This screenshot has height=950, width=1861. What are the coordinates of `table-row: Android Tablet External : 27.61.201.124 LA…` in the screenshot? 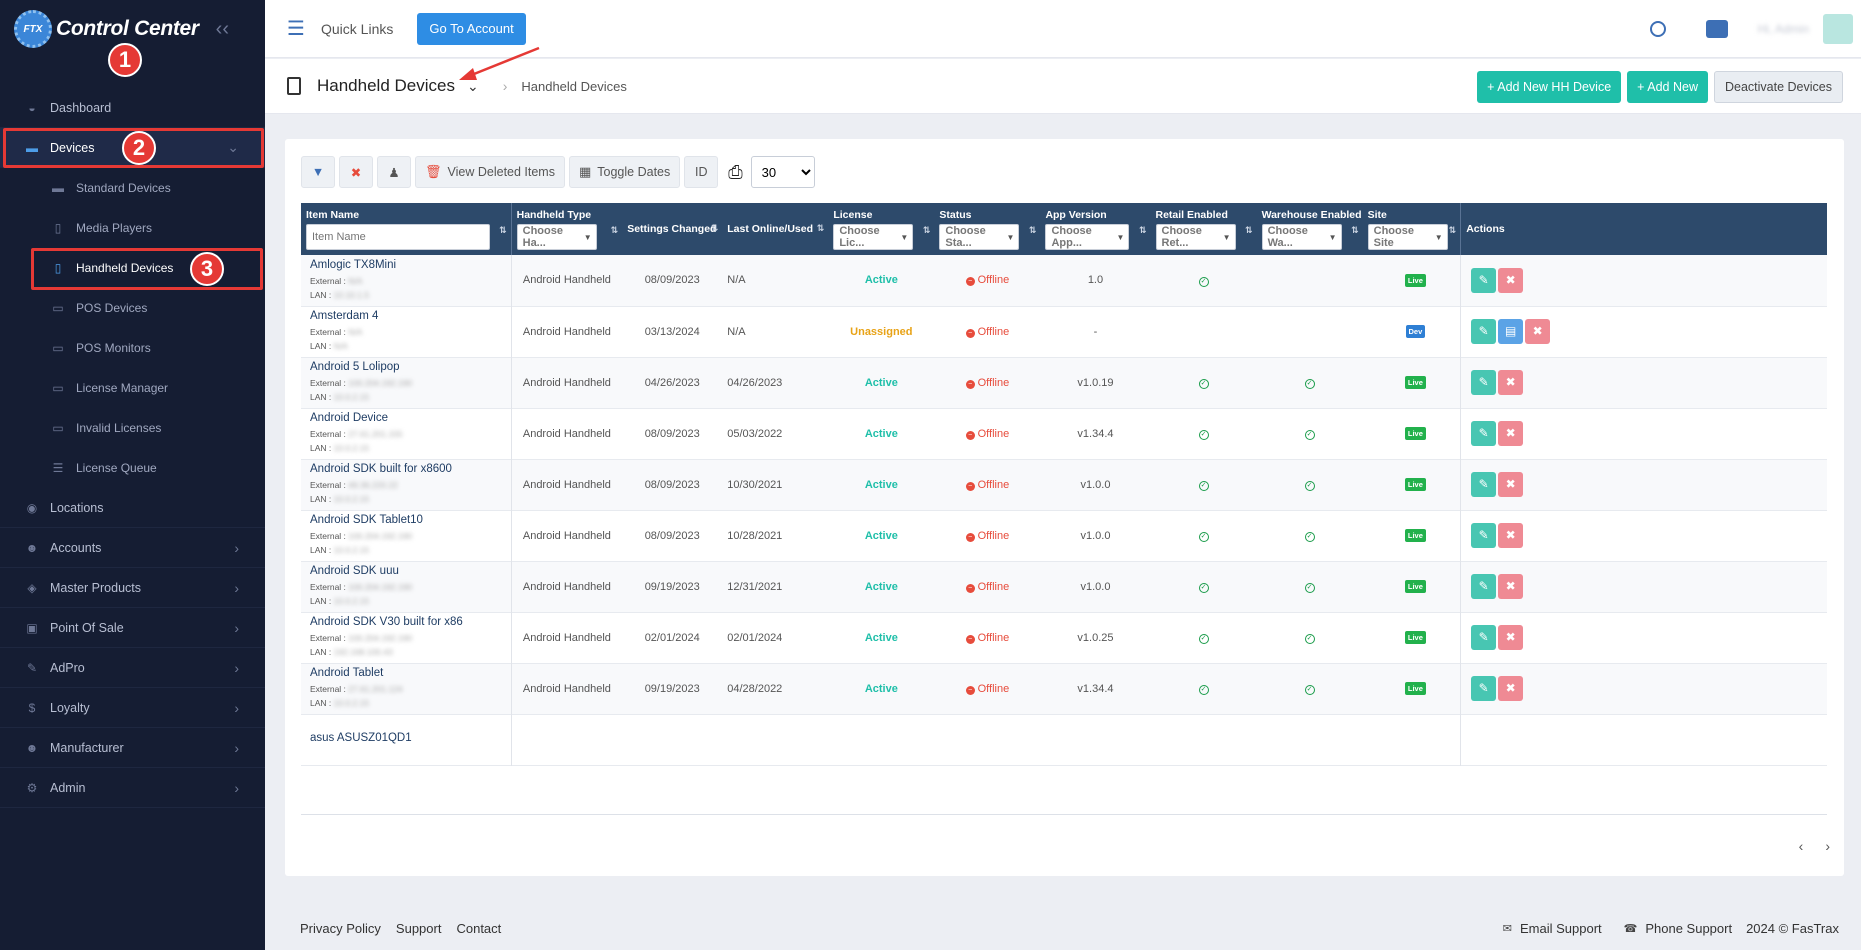 It's located at (1064, 688).